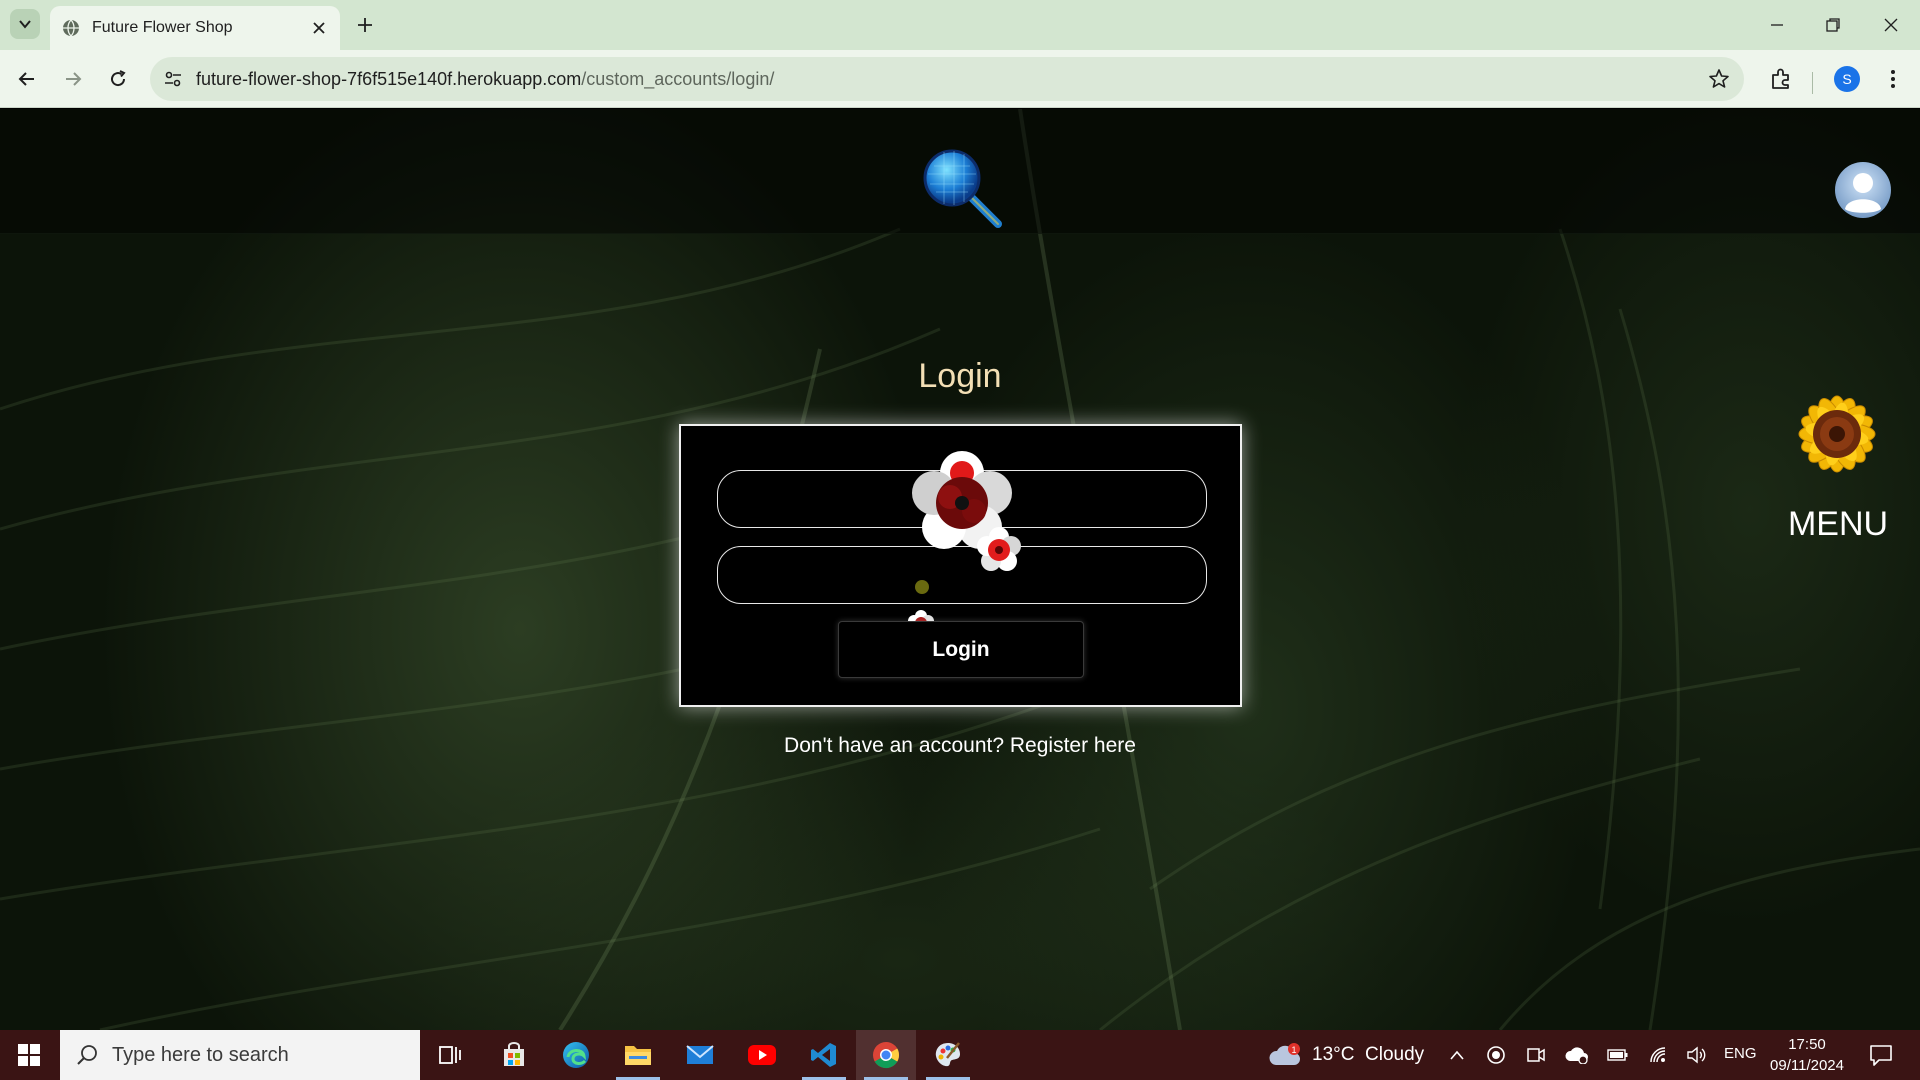 The width and height of the screenshot is (1920, 1080). What do you see at coordinates (1807, 1055) in the screenshot?
I see `taskbar-clock: 17:50 09/11/2024` at bounding box center [1807, 1055].